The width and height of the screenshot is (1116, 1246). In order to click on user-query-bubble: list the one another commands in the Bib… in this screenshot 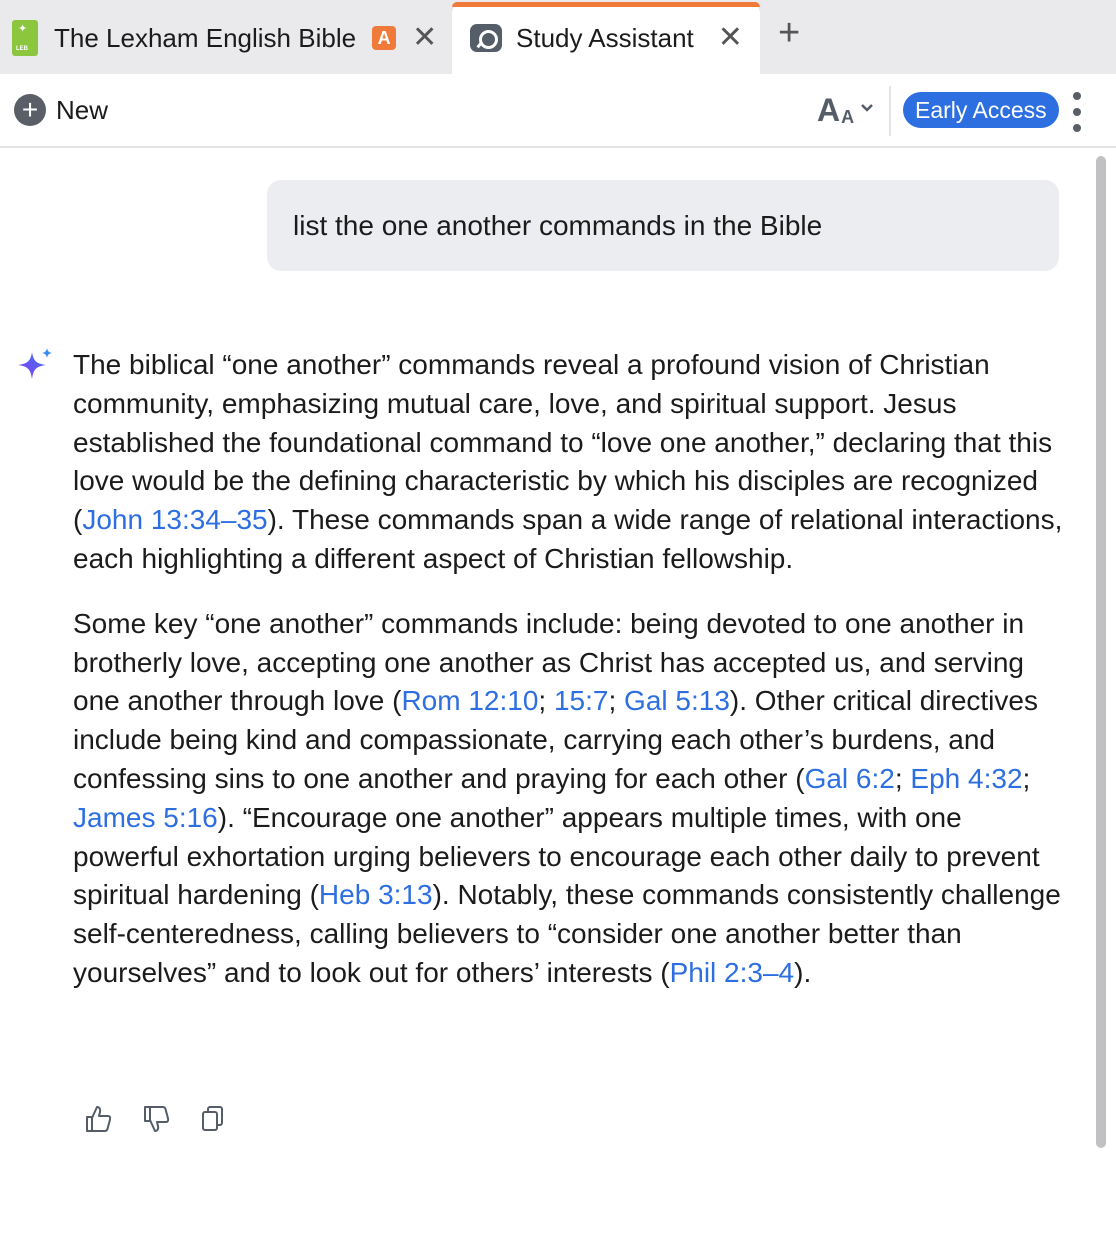, I will do `click(663, 225)`.